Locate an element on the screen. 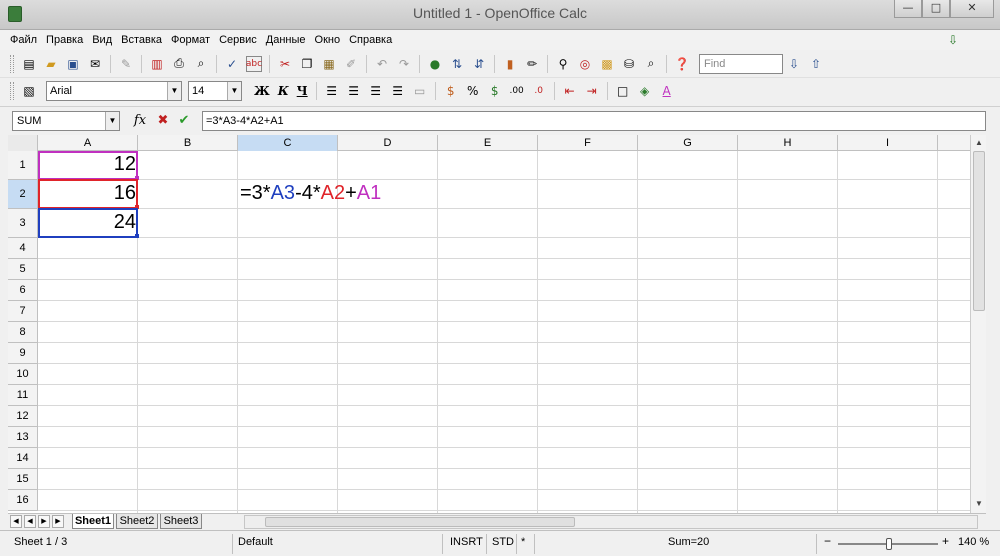  font-color-icon: A is located at coordinates (667, 91).